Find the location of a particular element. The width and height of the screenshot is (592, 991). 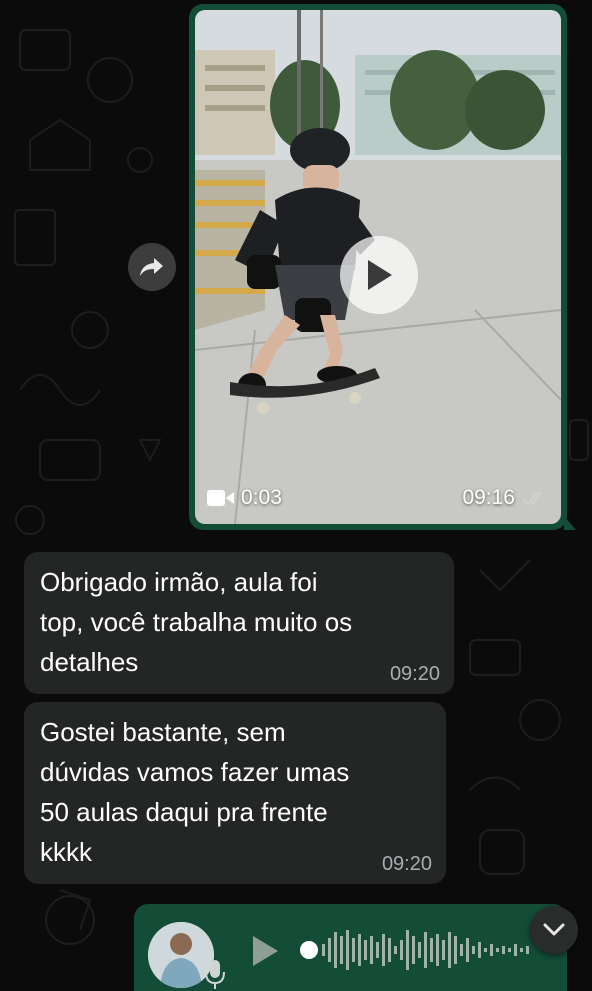

scroll-down-button is located at coordinates (554, 930).